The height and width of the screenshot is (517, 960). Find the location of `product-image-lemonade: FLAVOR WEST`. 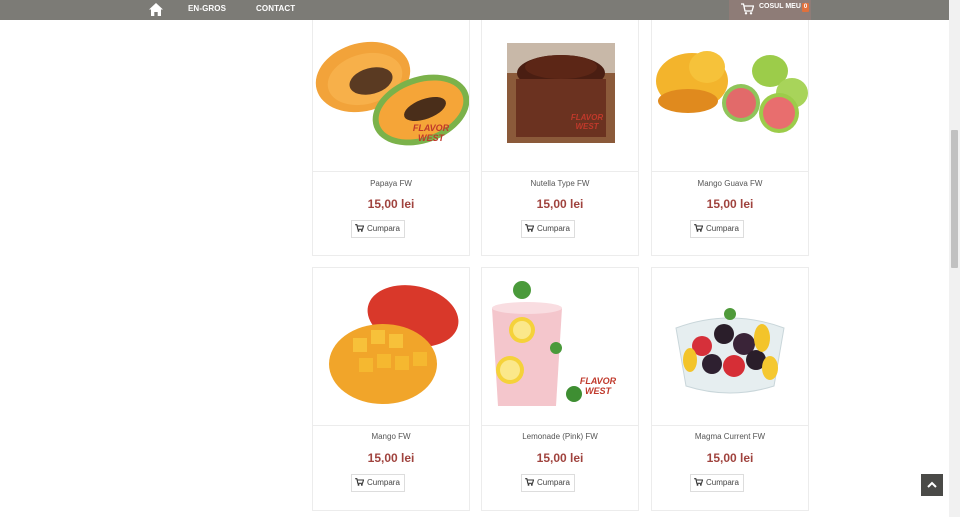

product-image-lemonade: FLAVOR WEST is located at coordinates (560, 345).